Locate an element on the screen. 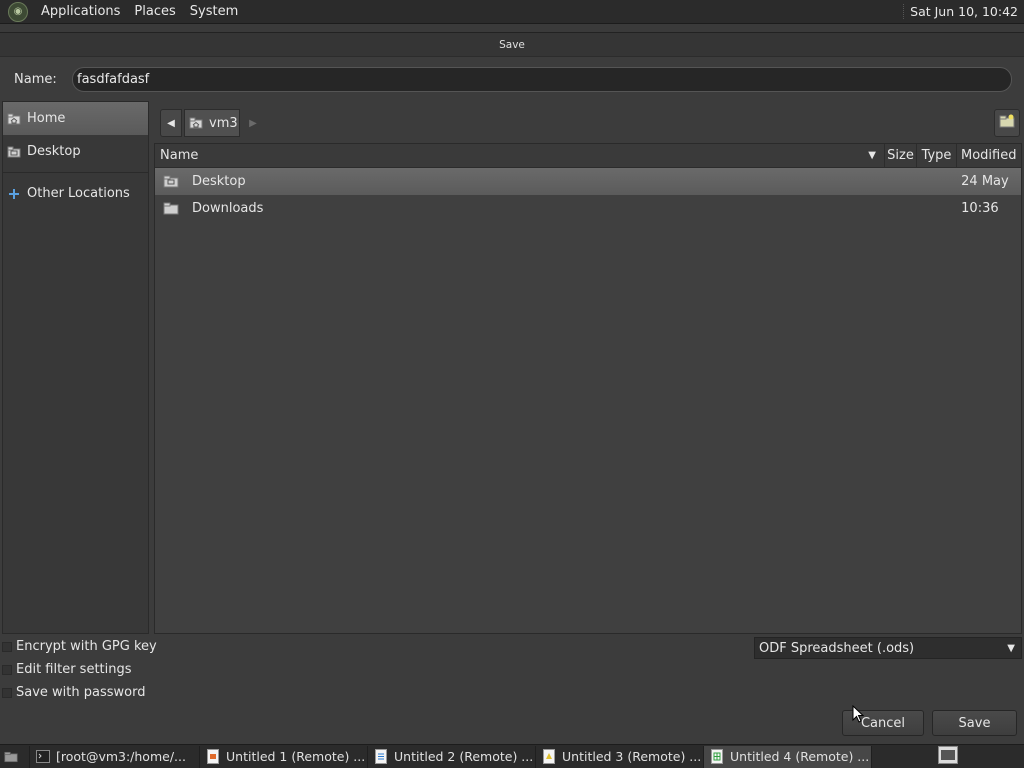 The height and width of the screenshot is (768, 1024). path-segment-vm3: vm3 is located at coordinates (212, 123).